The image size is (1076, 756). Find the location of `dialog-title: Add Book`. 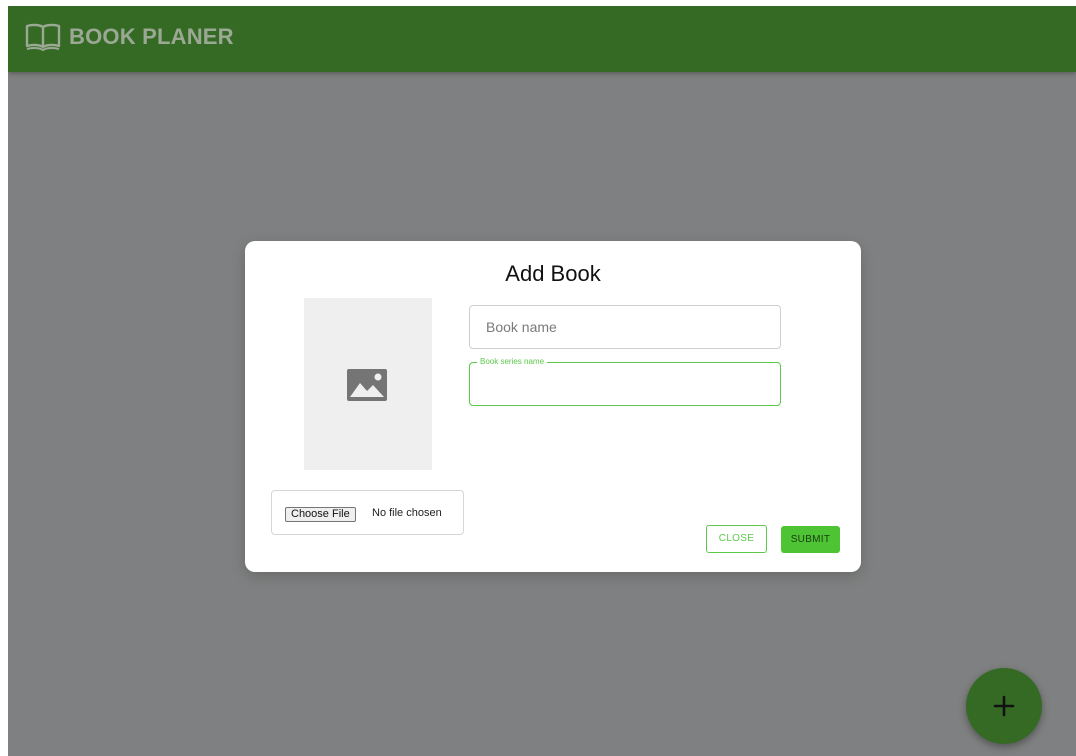

dialog-title: Add Book is located at coordinates (553, 273).